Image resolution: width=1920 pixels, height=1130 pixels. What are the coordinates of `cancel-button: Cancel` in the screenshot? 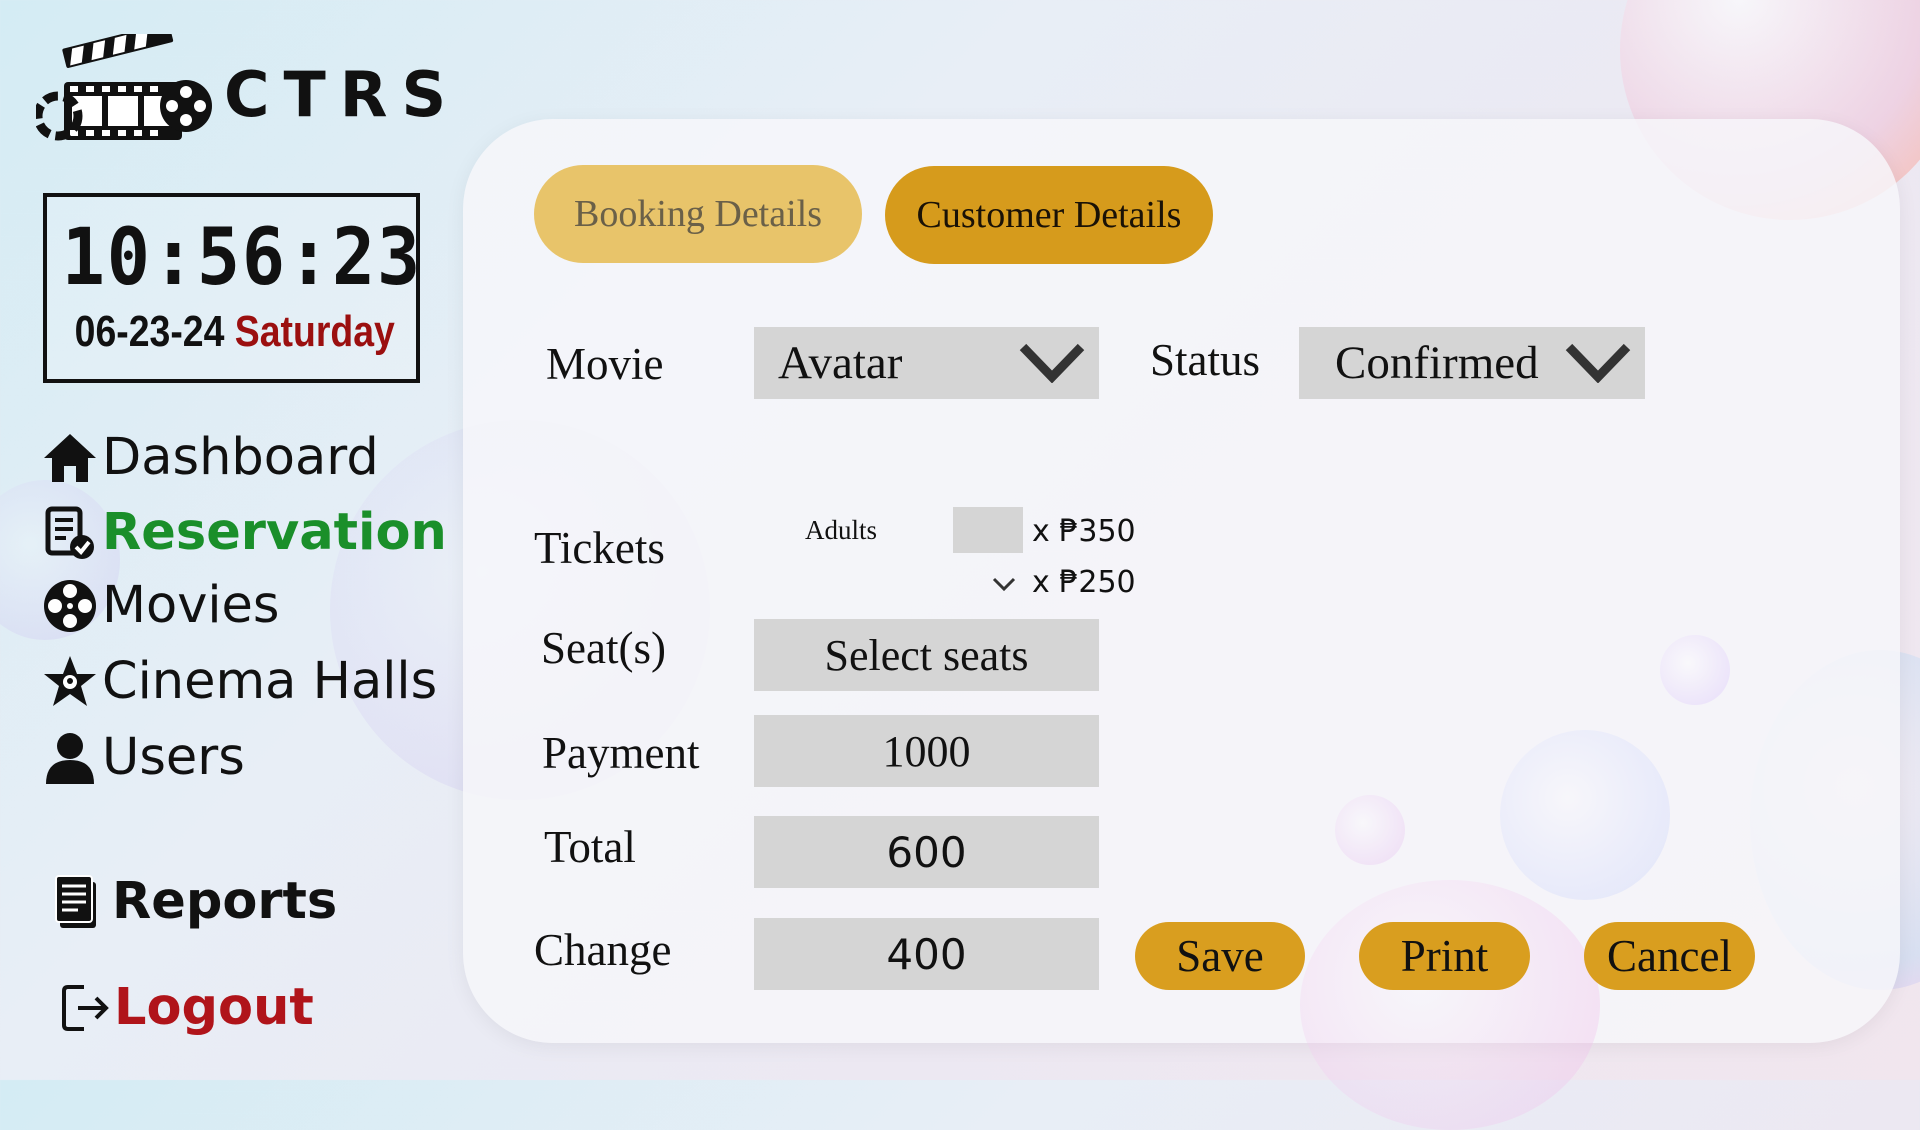 It's located at (1669, 956).